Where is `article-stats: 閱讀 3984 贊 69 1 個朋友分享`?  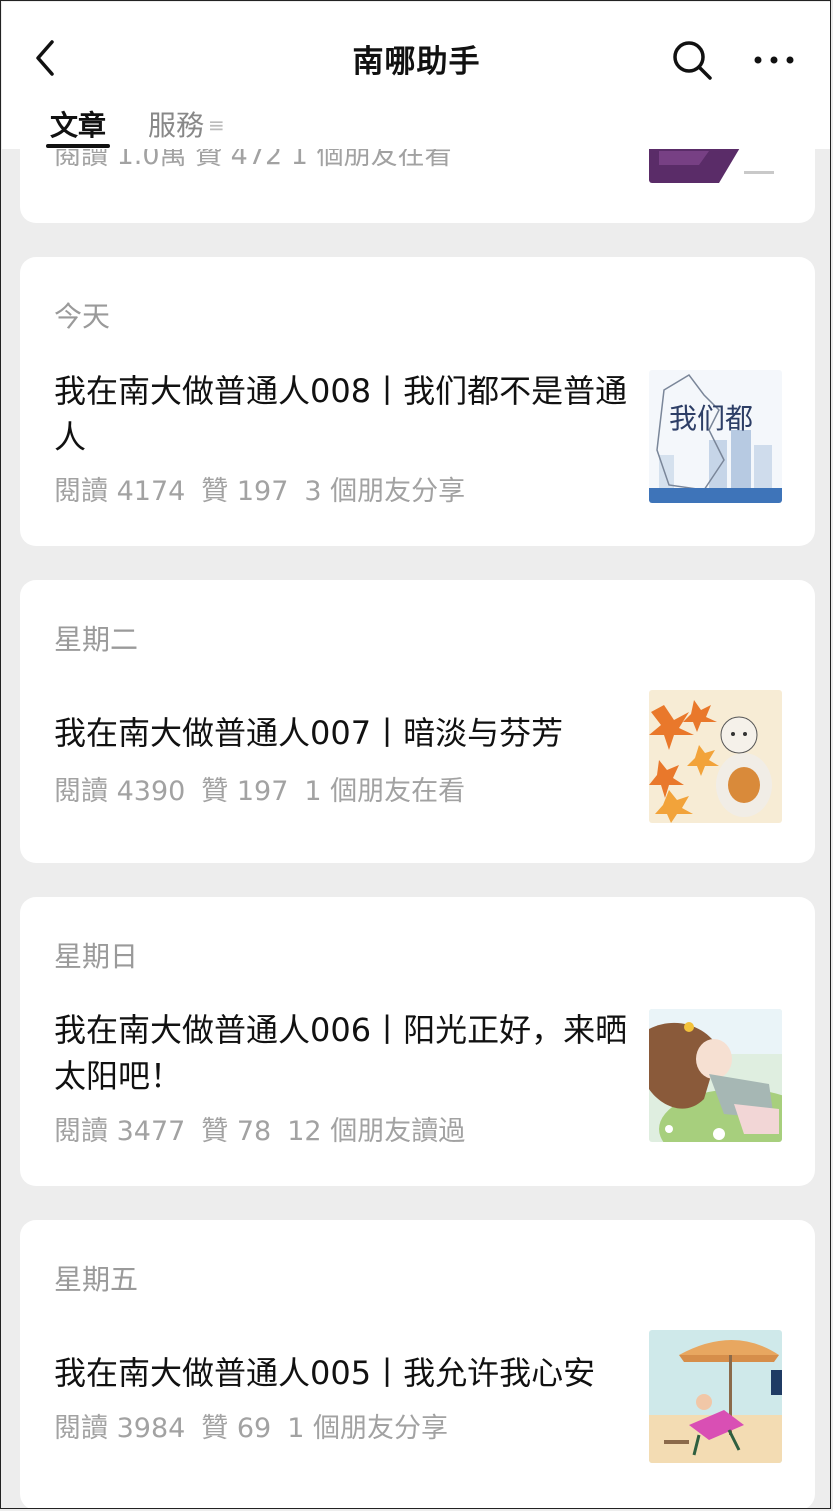 article-stats: 閱讀 3984 贊 69 1 個朋友分享 is located at coordinates (259, 1425).